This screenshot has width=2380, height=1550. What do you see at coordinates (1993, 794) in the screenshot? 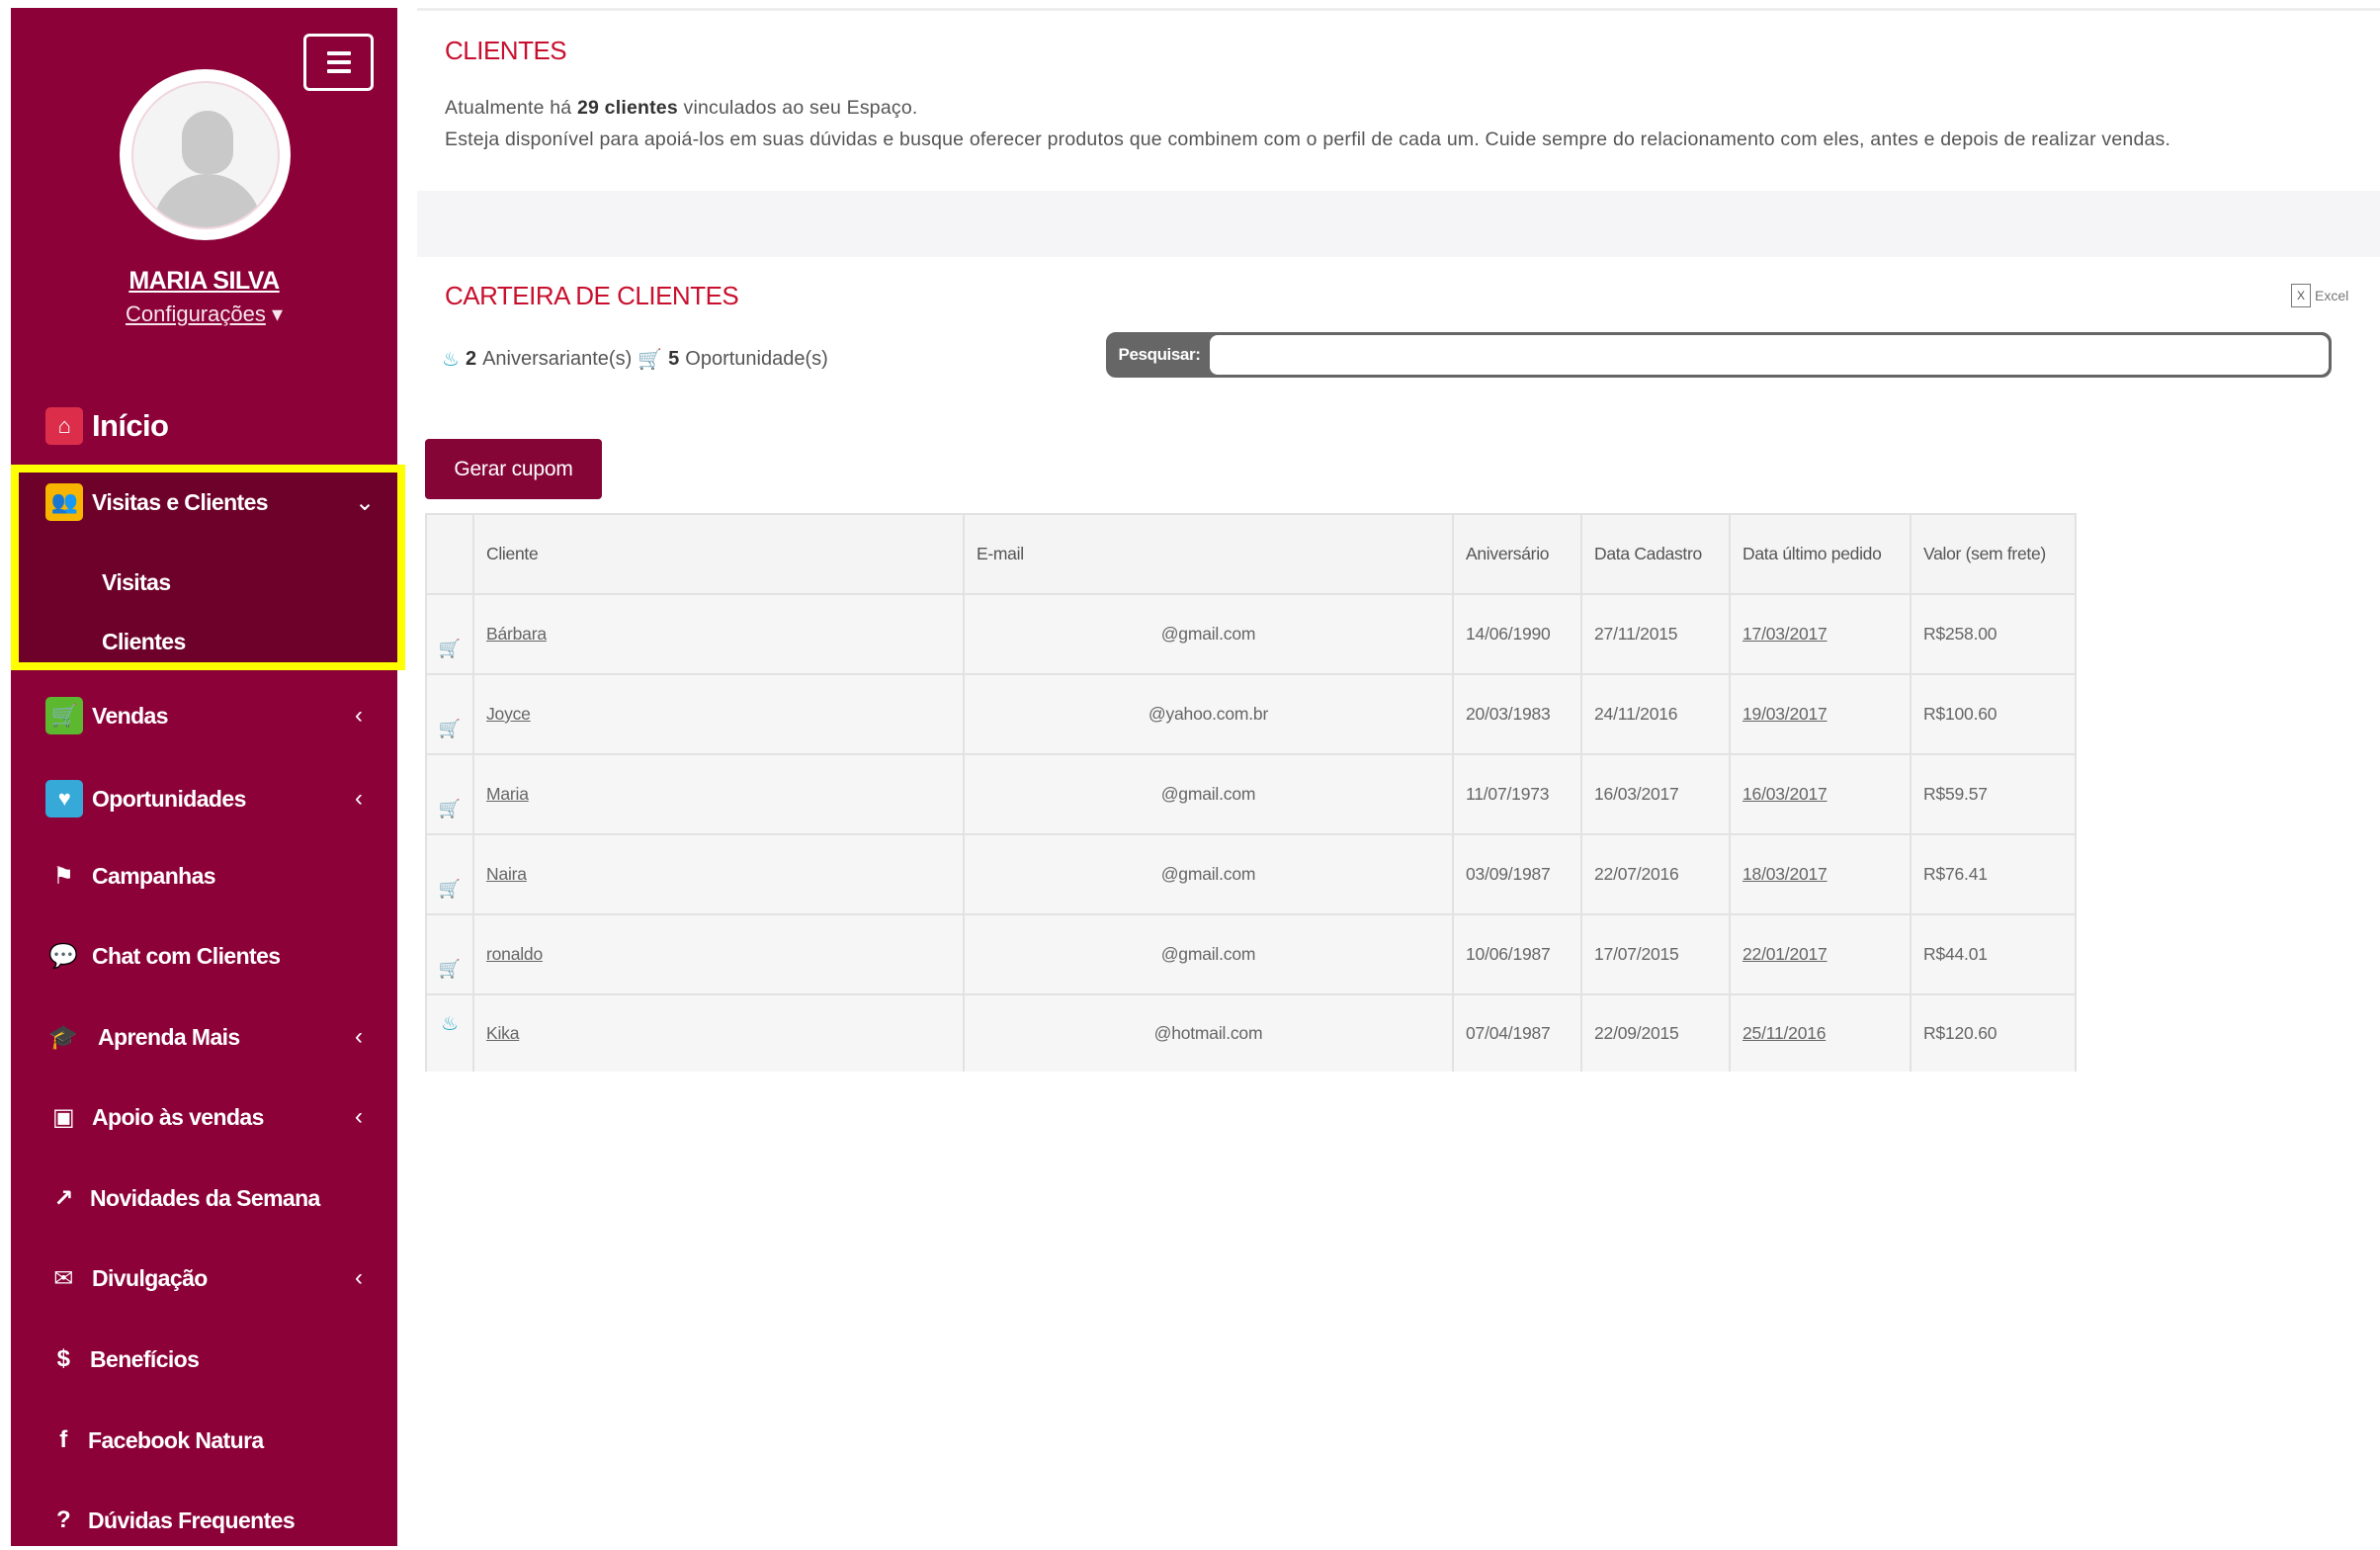
I see `order-value: R$59.57` at bounding box center [1993, 794].